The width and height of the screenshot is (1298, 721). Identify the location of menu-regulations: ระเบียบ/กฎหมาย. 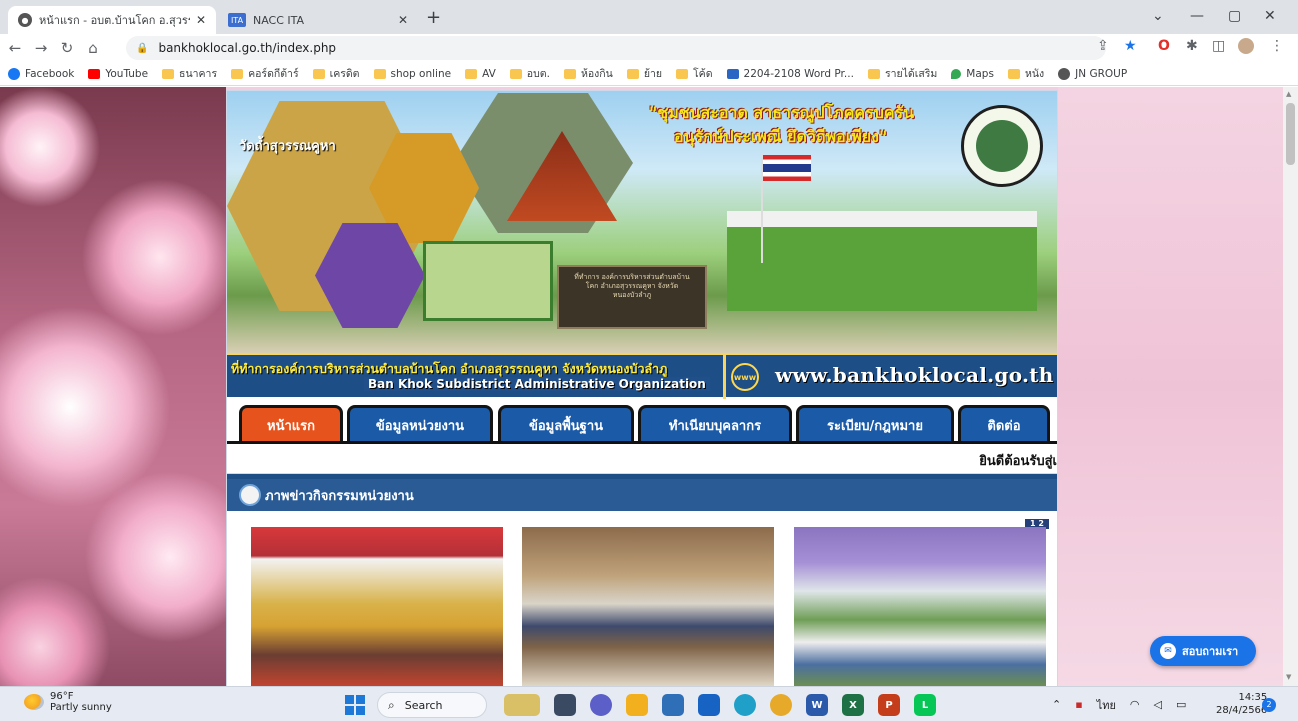
(875, 424).